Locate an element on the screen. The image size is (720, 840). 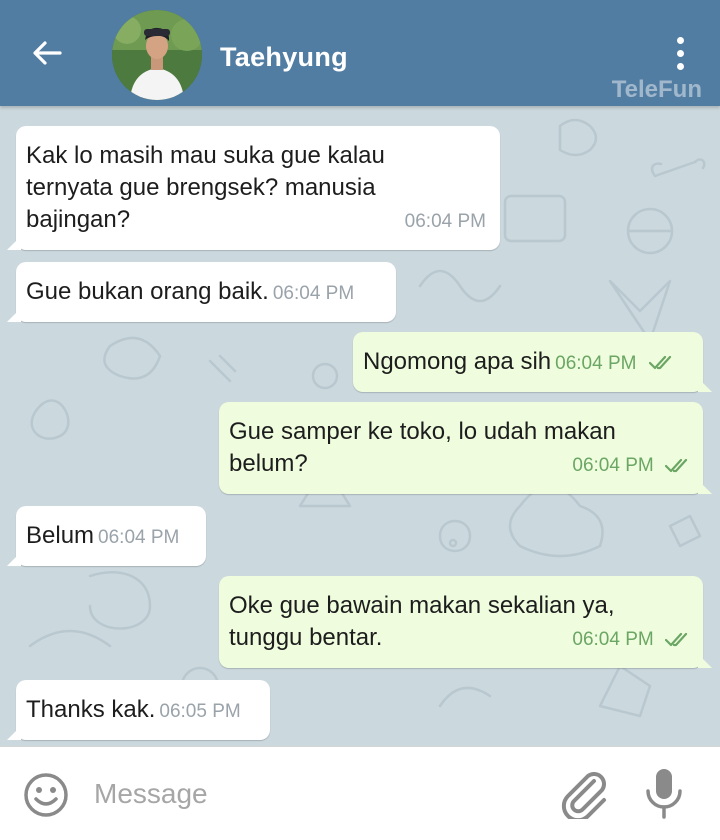
contact-name: Taehyung is located at coordinates (284, 57).